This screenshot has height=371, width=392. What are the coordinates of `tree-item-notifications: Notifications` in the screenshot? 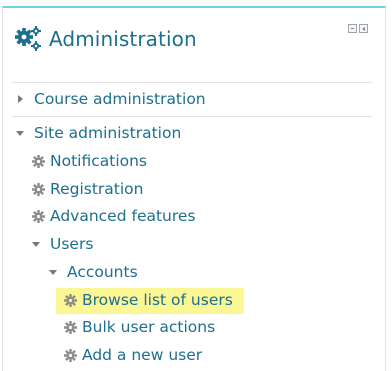 It's located at (89, 161).